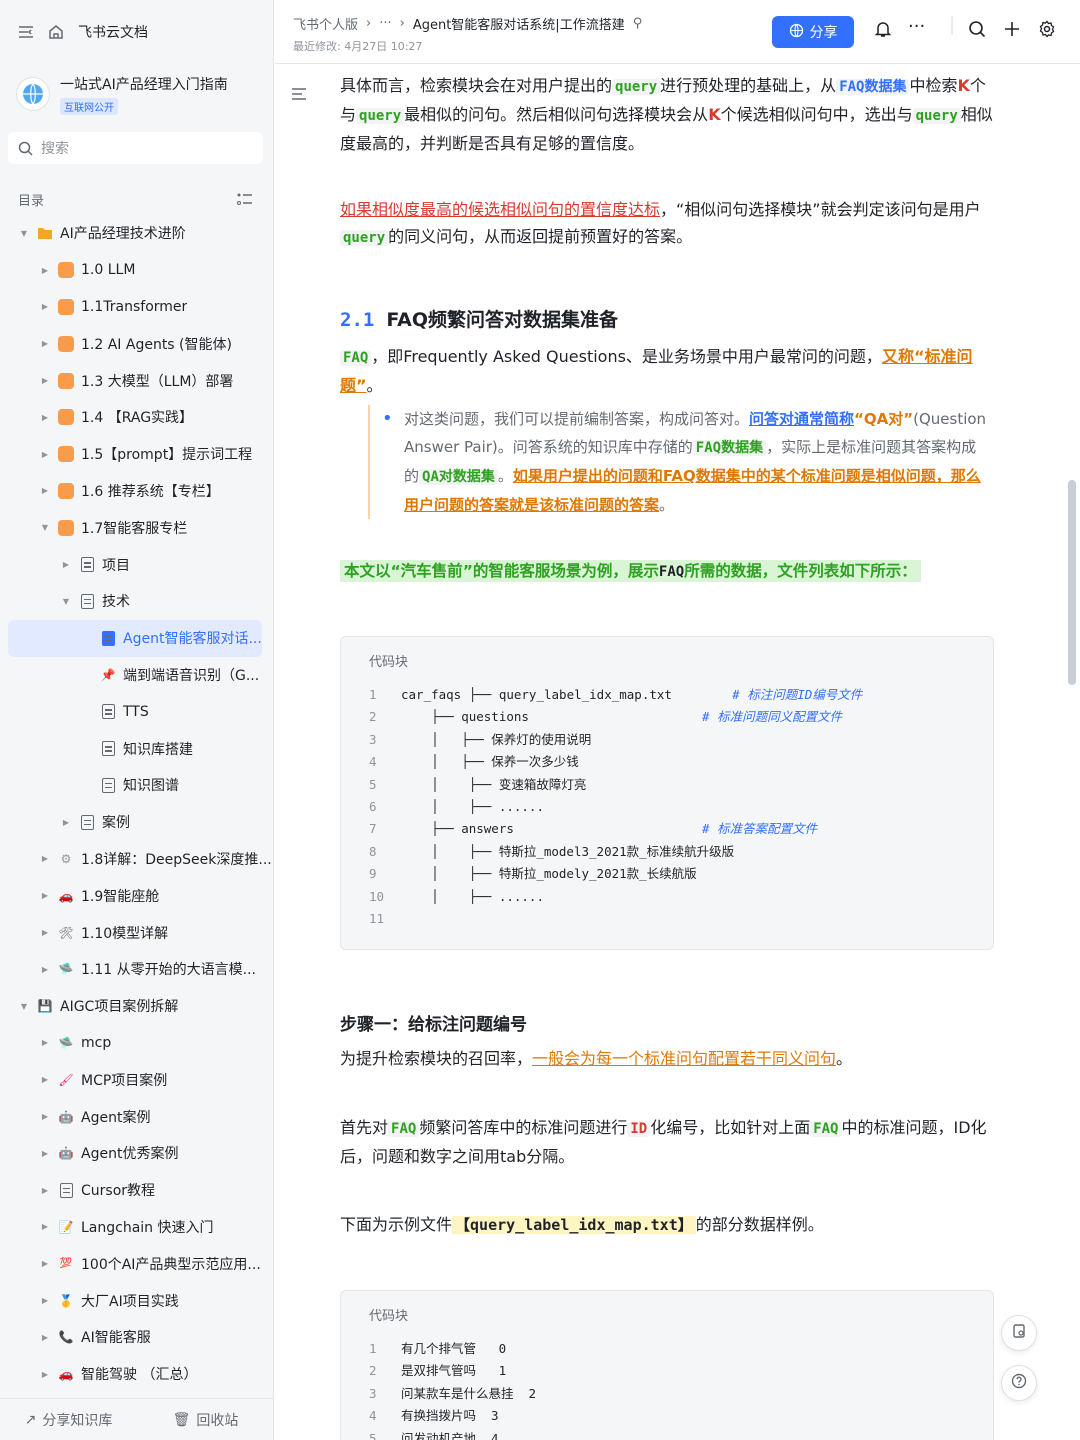  Describe the element at coordinates (245, 199) in the screenshot. I see `list-settings-icon` at that location.